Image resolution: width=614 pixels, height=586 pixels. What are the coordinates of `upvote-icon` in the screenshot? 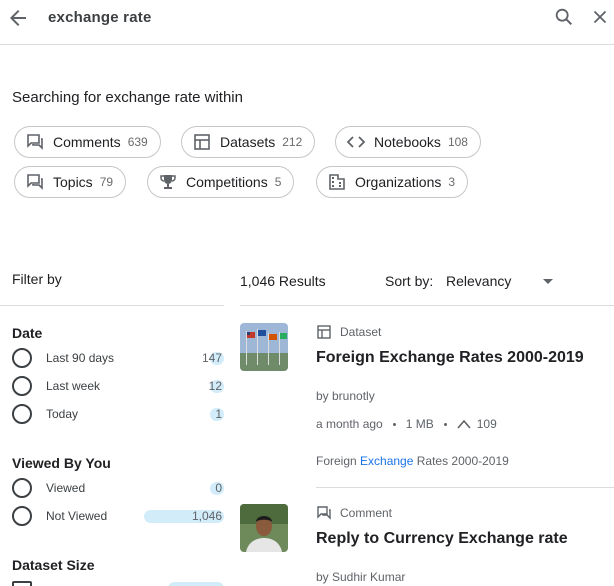 It's located at (464, 424).